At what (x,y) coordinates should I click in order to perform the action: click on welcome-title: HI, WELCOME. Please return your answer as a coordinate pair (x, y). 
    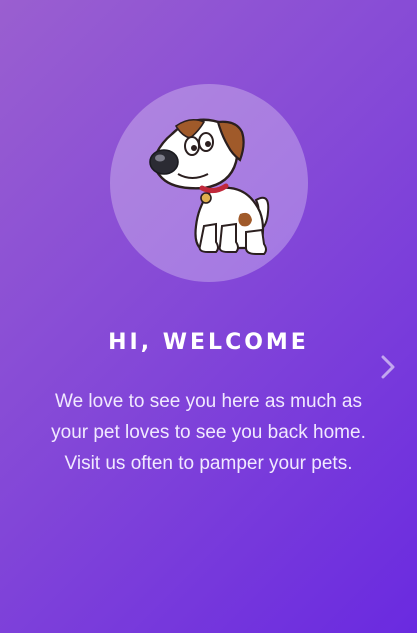
    Looking at the image, I should click on (208, 342).